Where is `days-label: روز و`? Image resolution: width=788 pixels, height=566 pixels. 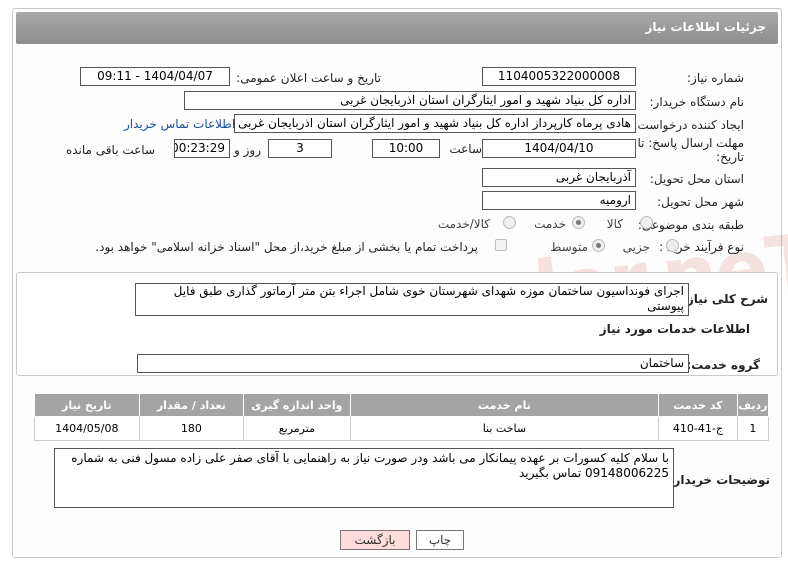 days-label: روز و is located at coordinates (247, 150).